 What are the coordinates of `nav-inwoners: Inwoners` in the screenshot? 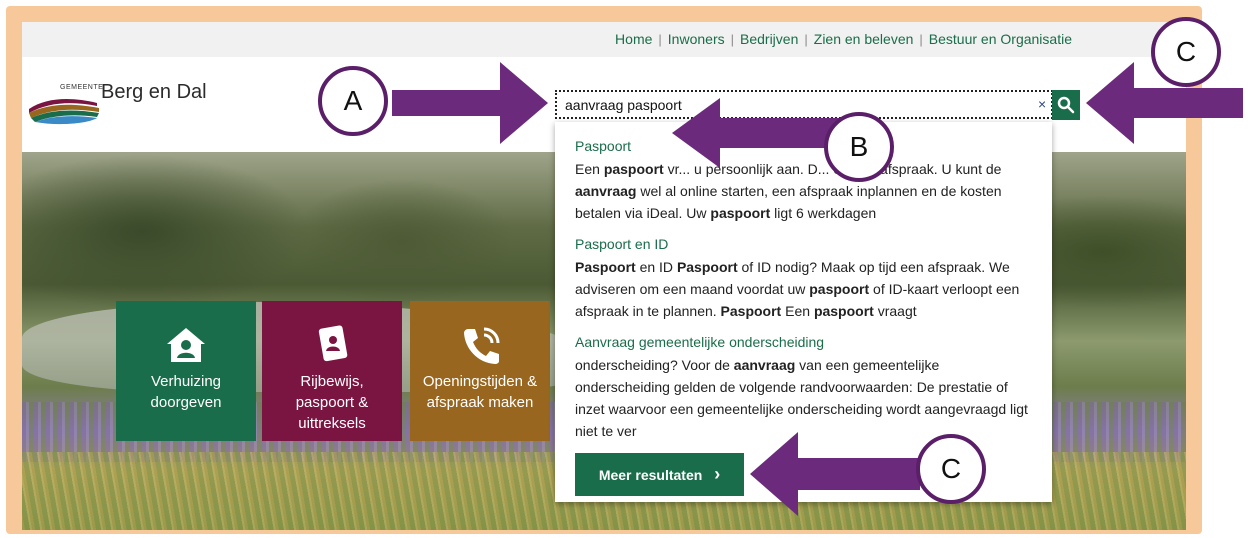 It's located at (696, 39).